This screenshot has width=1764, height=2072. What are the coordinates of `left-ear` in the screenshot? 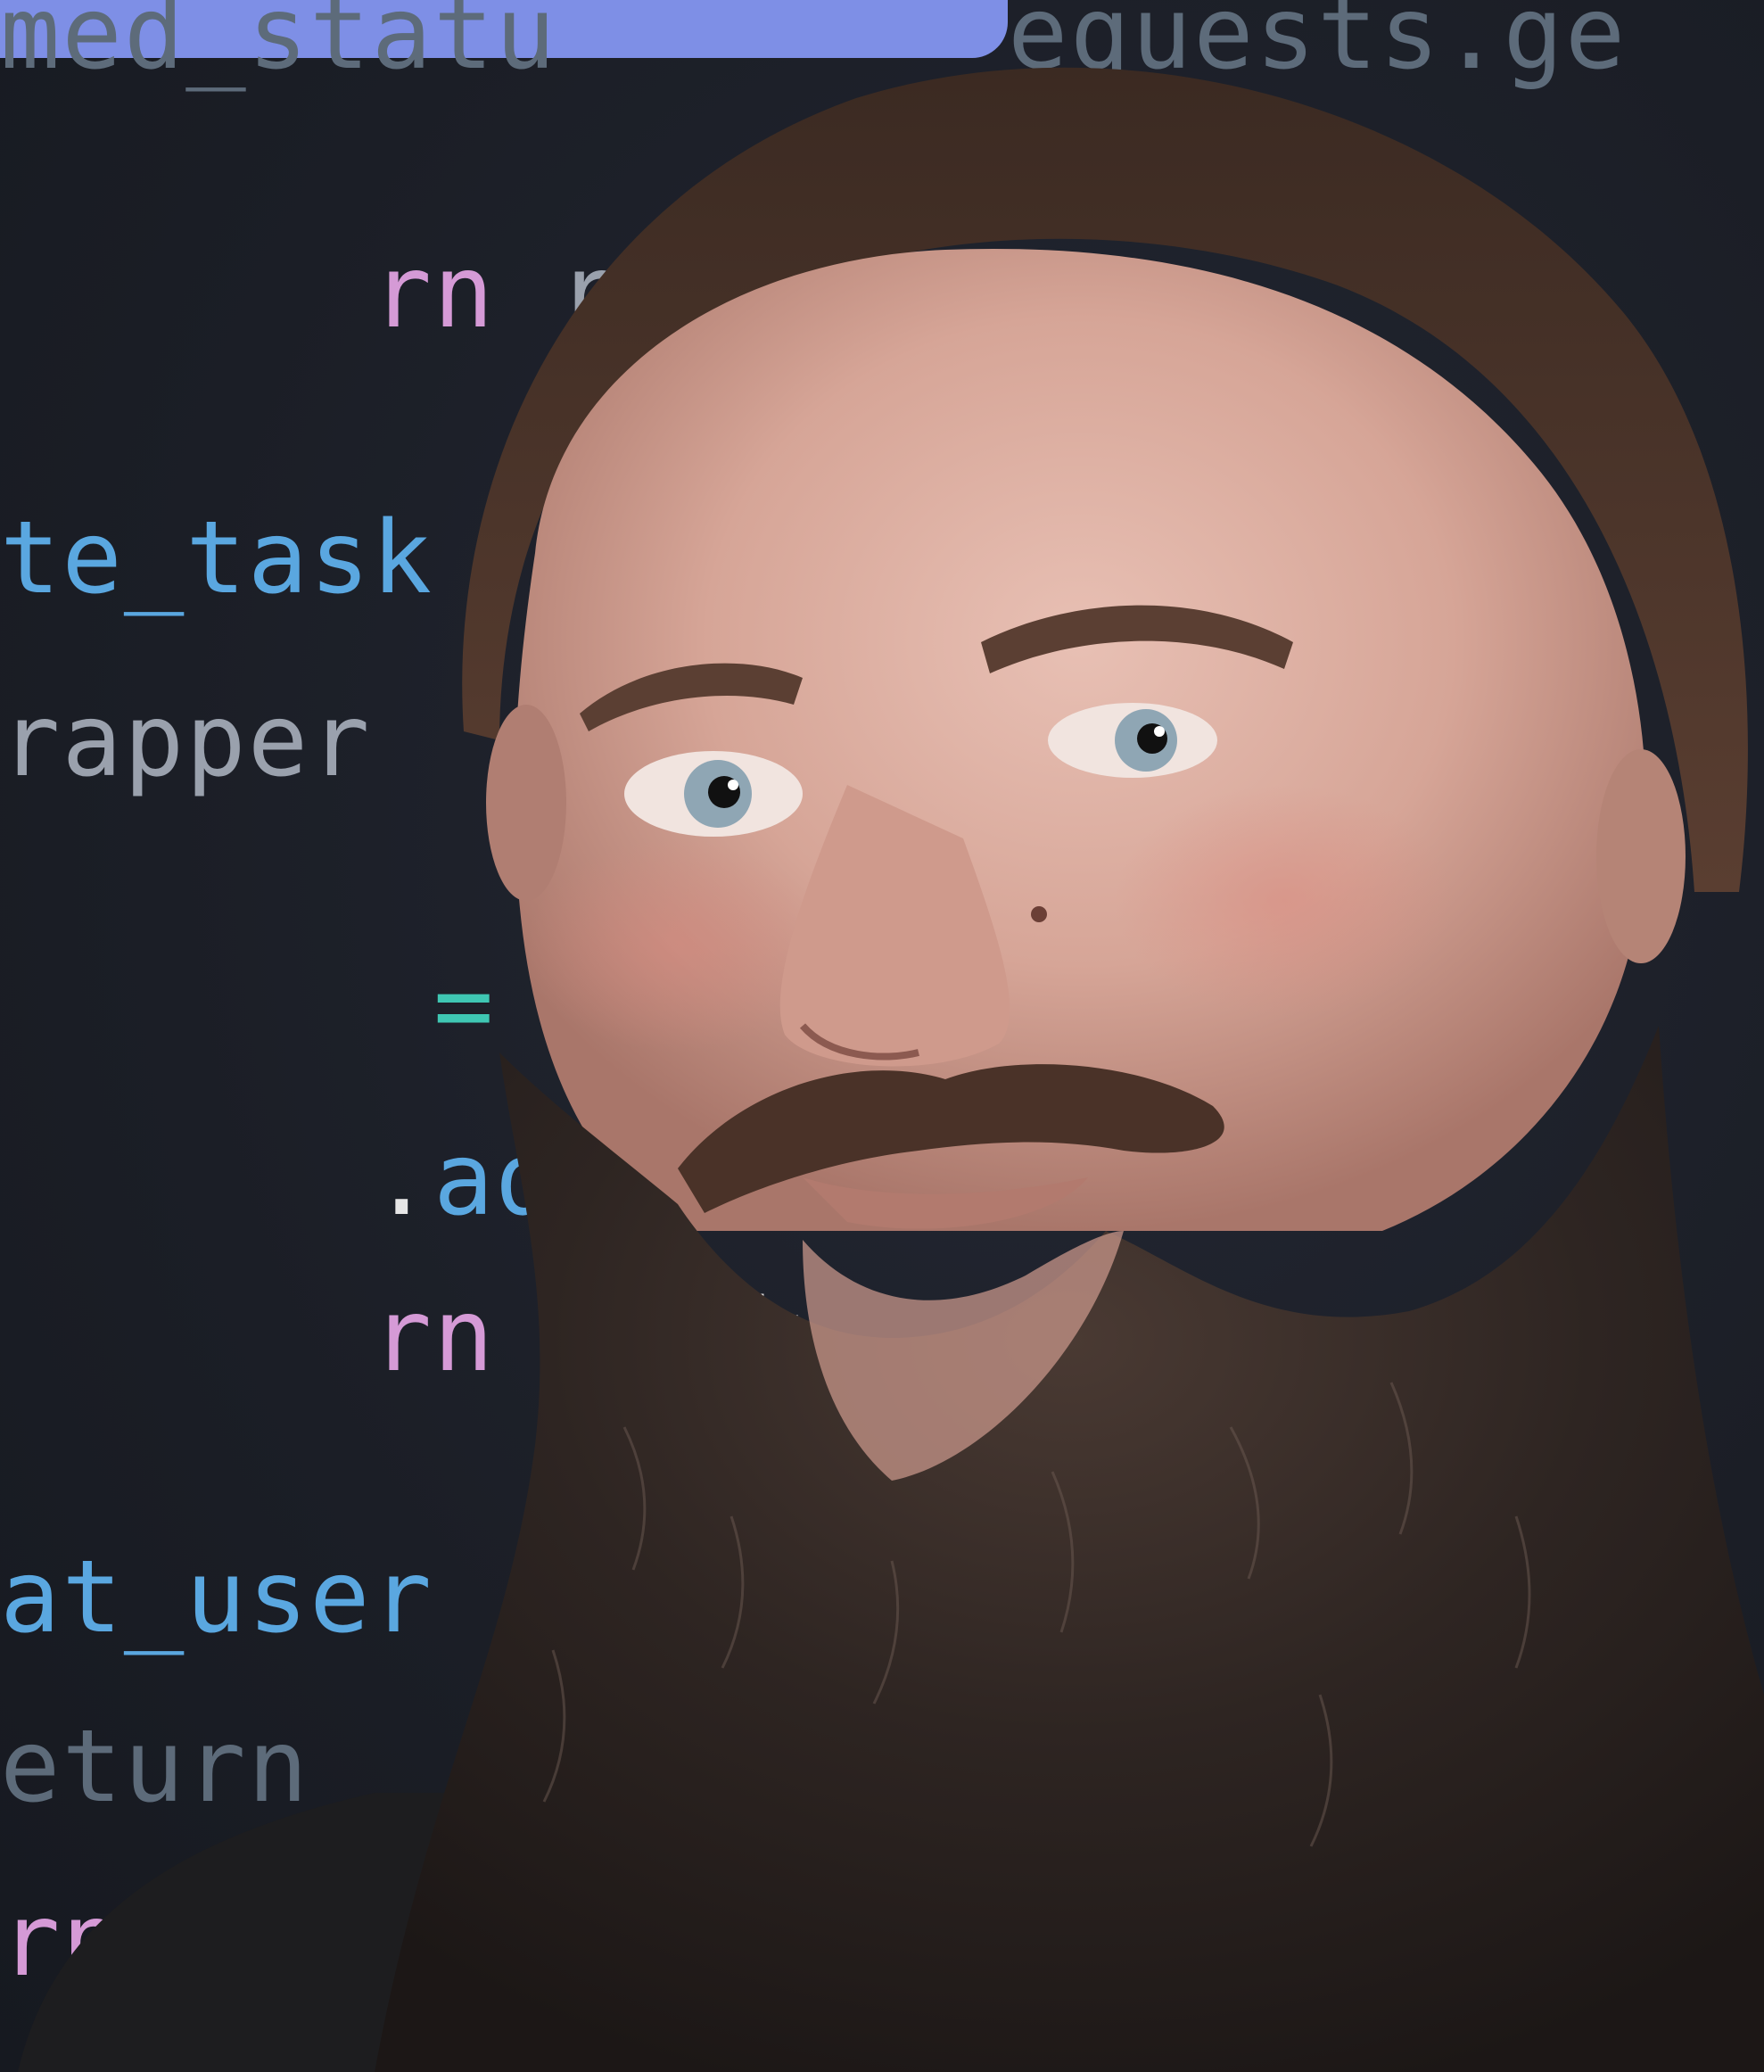 It's located at (526, 803).